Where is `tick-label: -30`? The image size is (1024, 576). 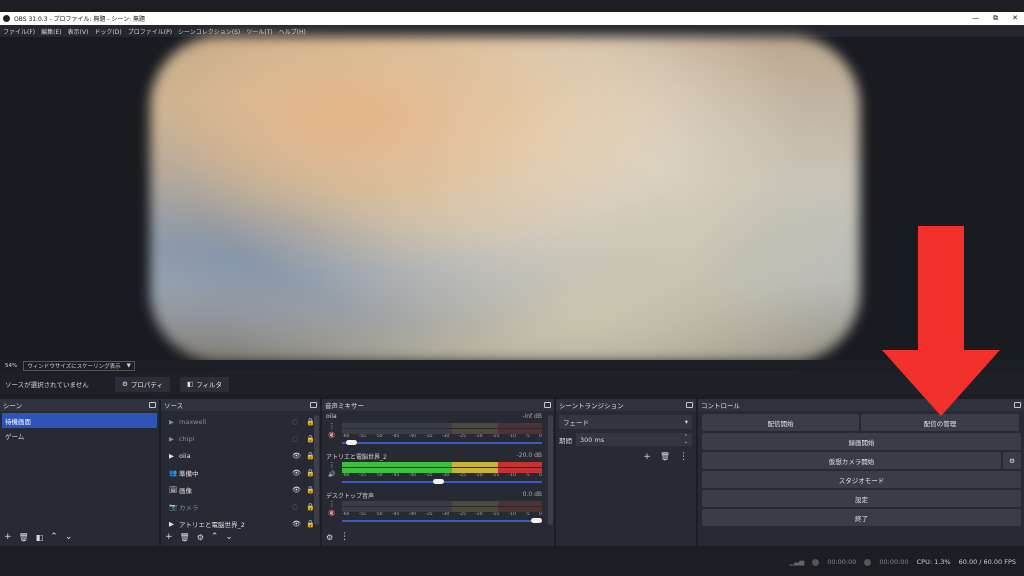
tick-label: -30 is located at coordinates (445, 475).